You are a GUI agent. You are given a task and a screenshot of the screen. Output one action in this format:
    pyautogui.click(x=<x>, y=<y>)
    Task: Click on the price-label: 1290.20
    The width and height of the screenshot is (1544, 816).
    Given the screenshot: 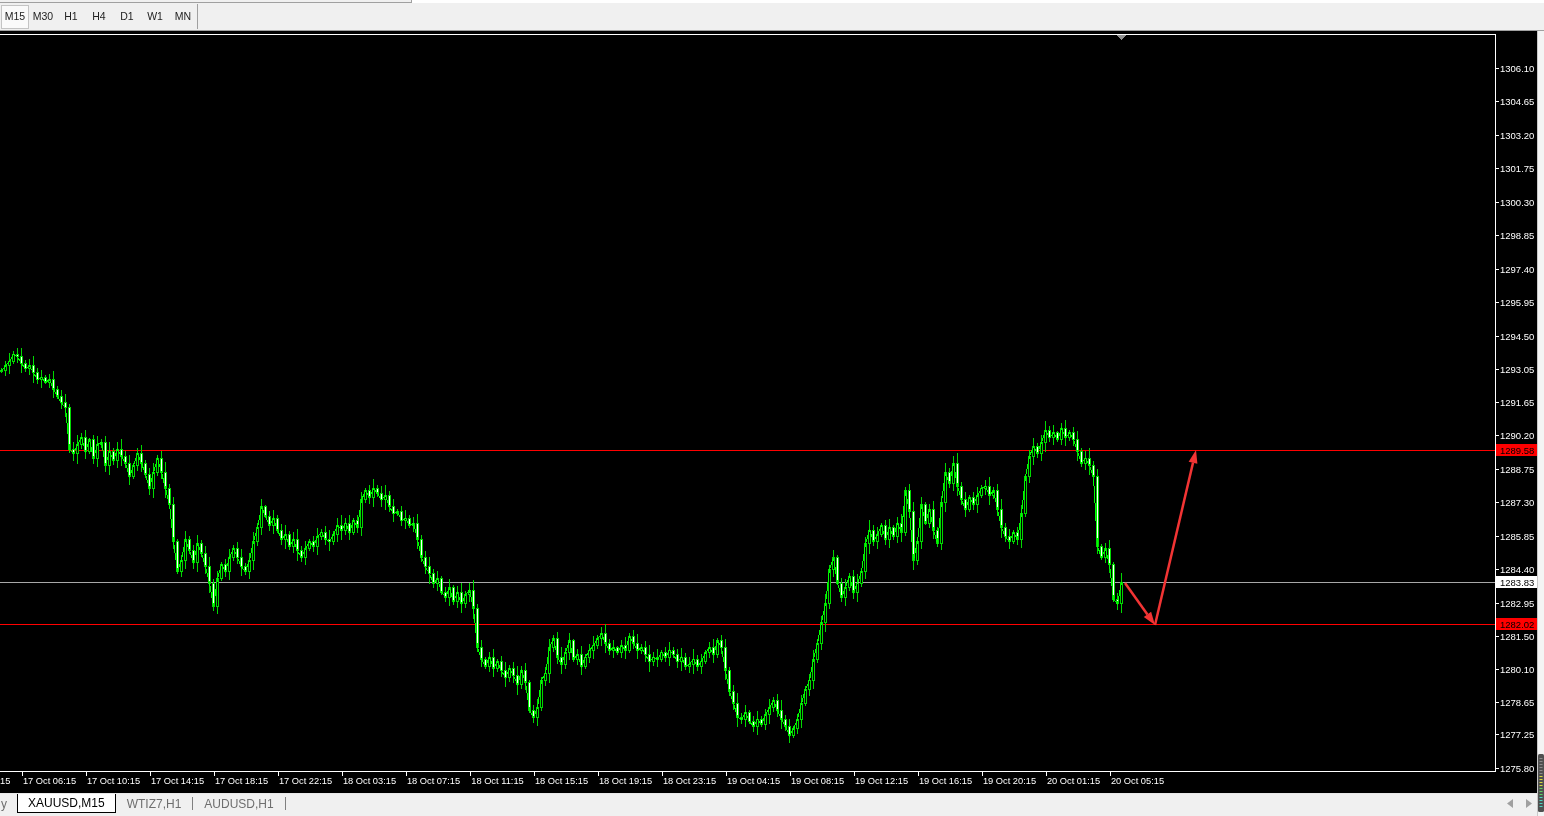 What is the action you would take?
    pyautogui.click(x=1517, y=435)
    